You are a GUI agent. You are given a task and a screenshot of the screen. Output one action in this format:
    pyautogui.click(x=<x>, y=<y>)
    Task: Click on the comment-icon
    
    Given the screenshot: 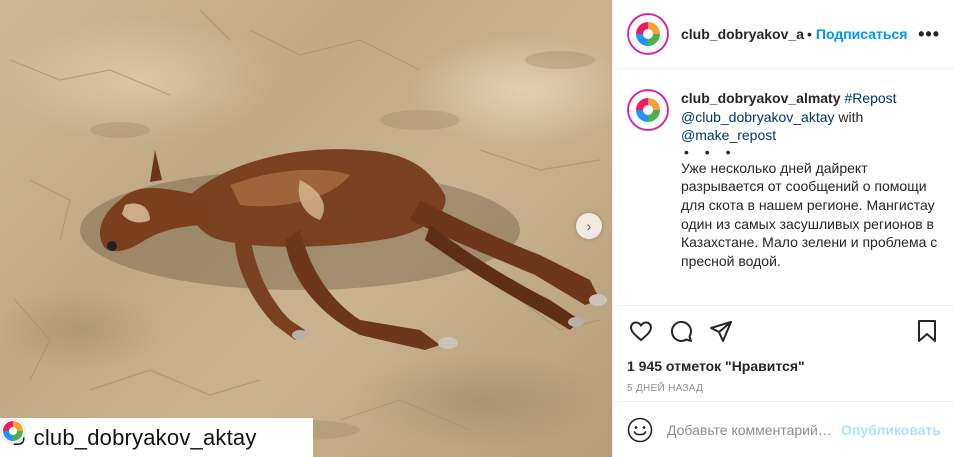 What is the action you would take?
    pyautogui.click(x=681, y=331)
    